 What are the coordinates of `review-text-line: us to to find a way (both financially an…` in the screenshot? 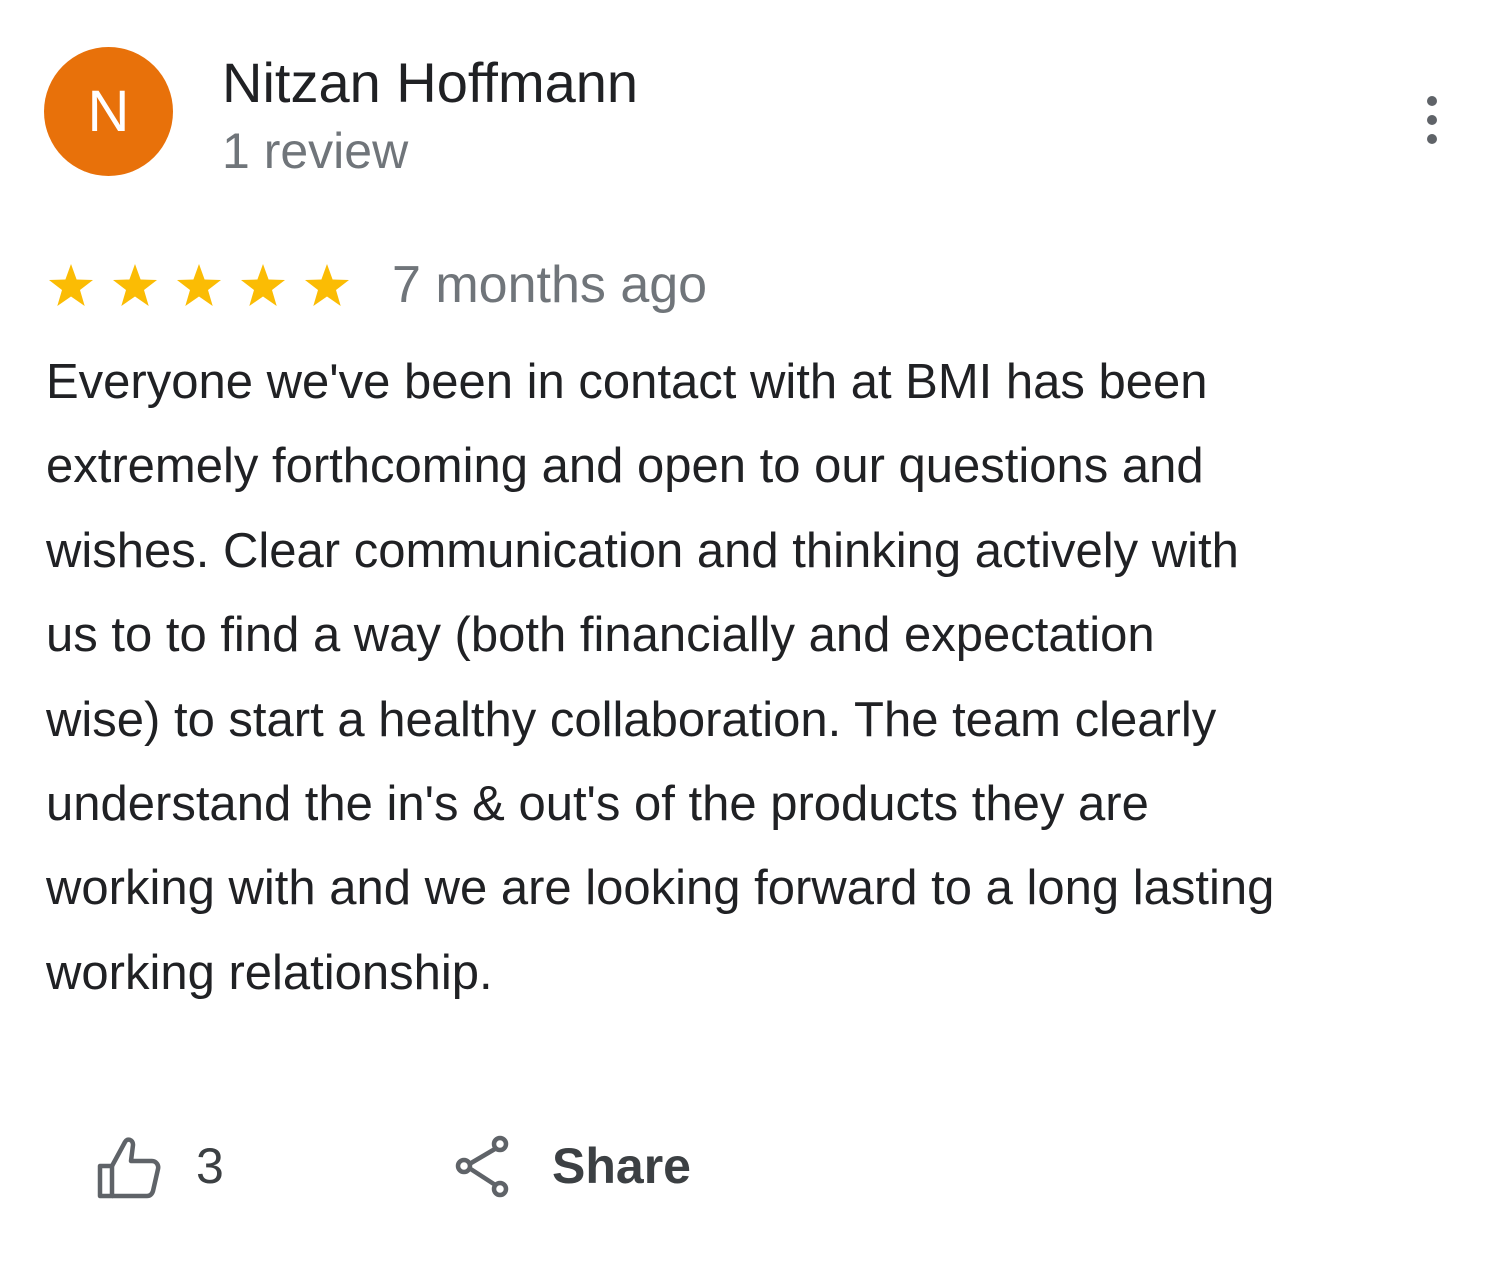 It's located at (600, 635).